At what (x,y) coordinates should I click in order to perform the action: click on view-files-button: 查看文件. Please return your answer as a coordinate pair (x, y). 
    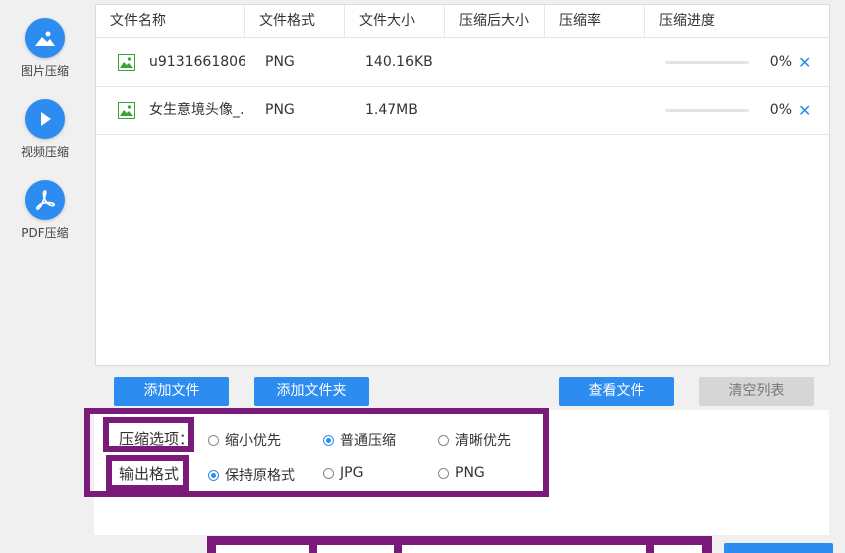
    Looking at the image, I should click on (616, 391).